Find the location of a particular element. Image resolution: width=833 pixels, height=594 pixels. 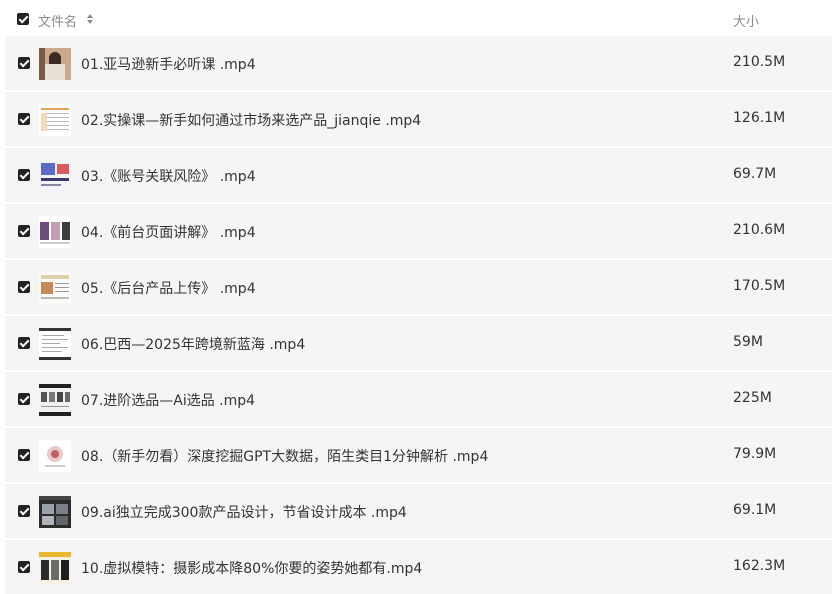

file-name: 01.亚马逊新手必听课 .mp4 is located at coordinates (168, 64).